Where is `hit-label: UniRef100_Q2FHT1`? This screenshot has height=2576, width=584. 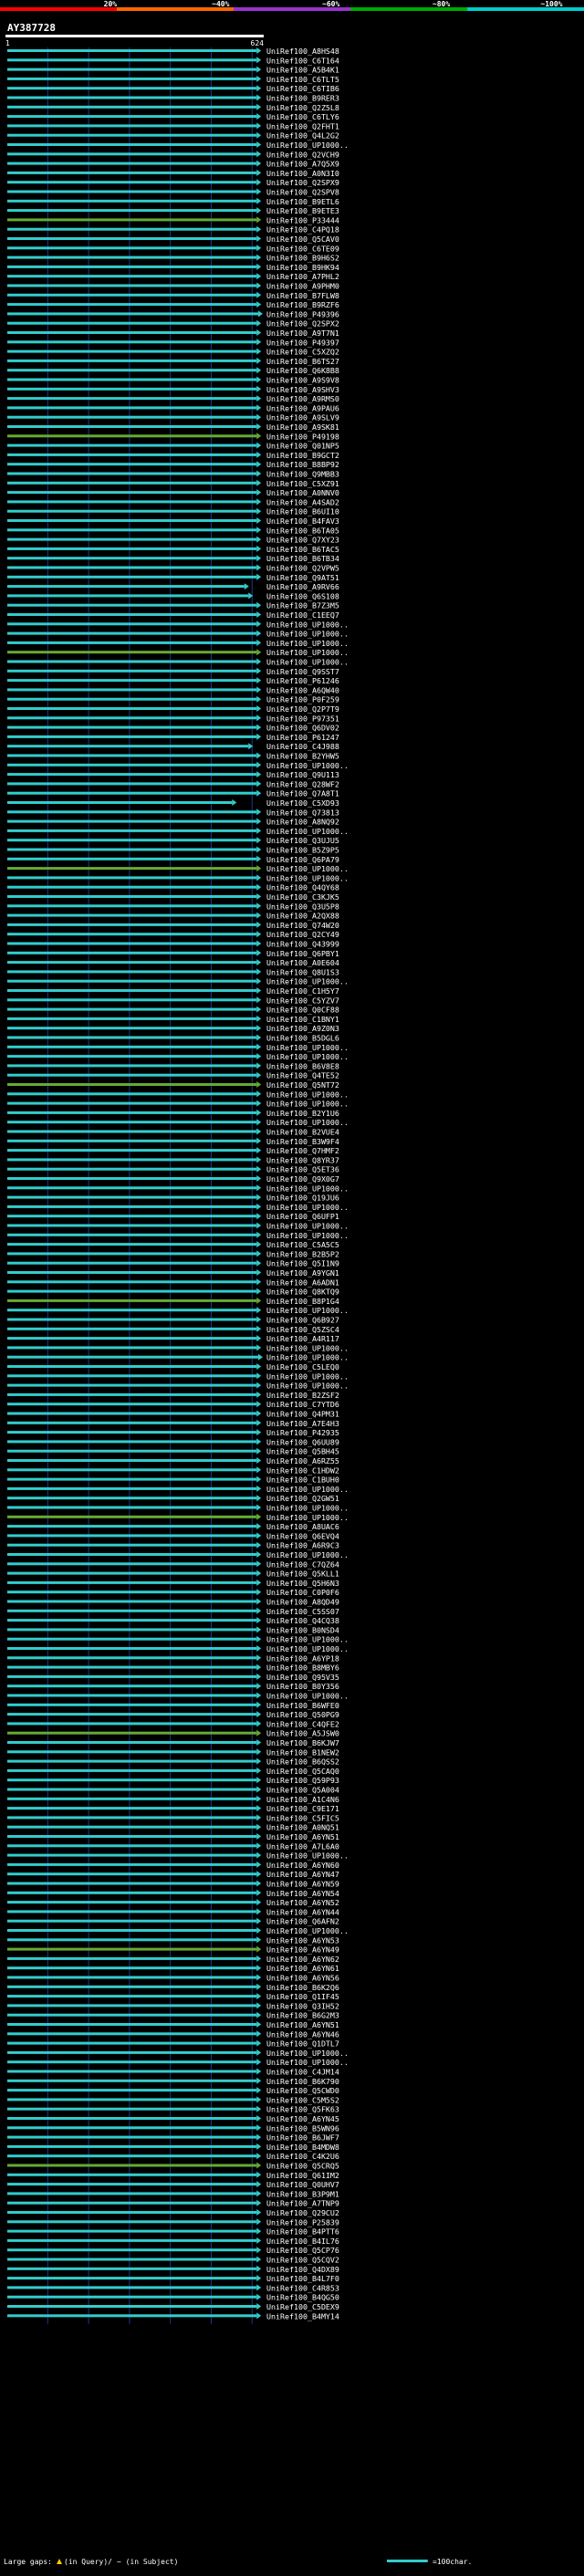
hit-label: UniRef100_Q2FHT1 is located at coordinates (302, 125).